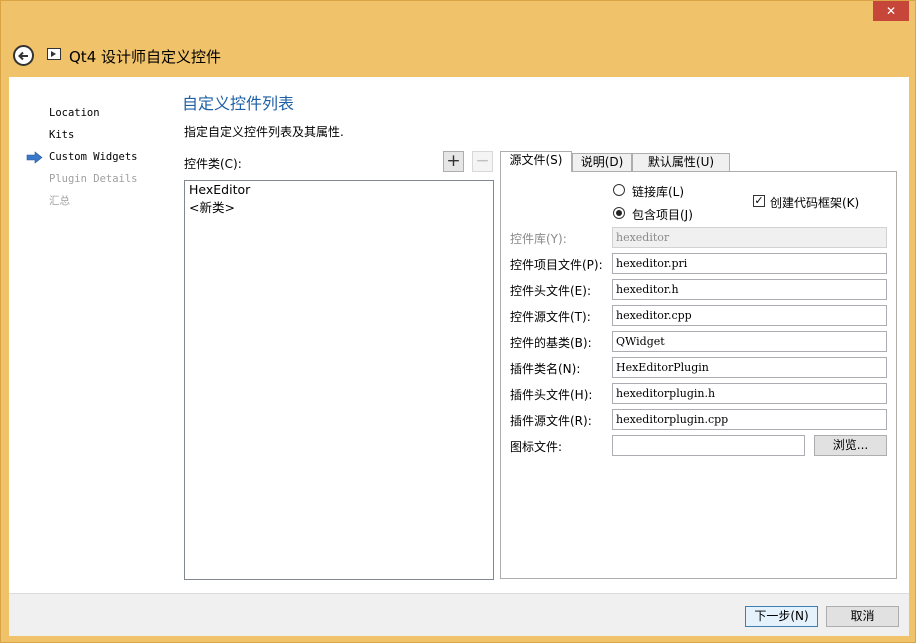 The width and height of the screenshot is (916, 643). What do you see at coordinates (681, 162) in the screenshot?
I see `tab-default-properties: 默认属性(U)` at bounding box center [681, 162].